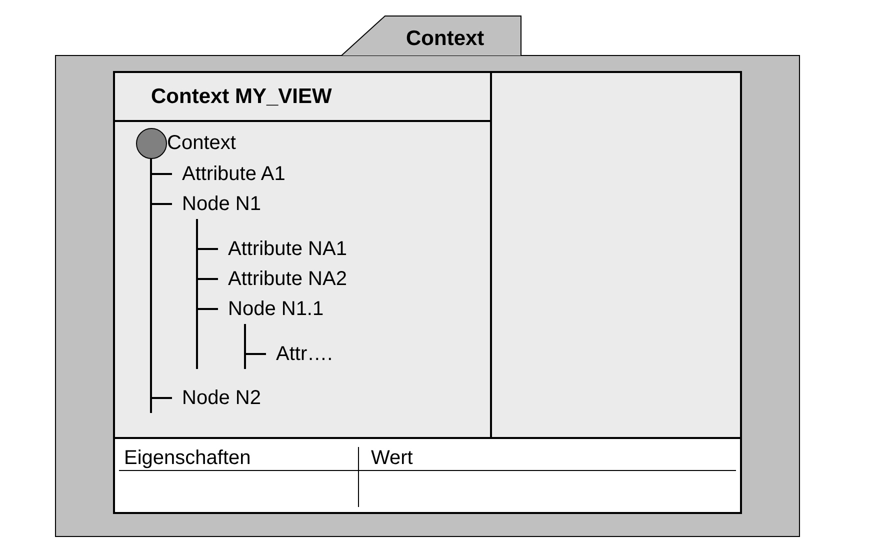  Describe the element at coordinates (221, 398) in the screenshot. I see `tree-item: Node N2` at that location.